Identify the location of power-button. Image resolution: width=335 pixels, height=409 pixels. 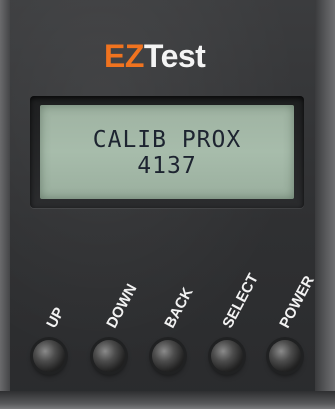
(285, 356).